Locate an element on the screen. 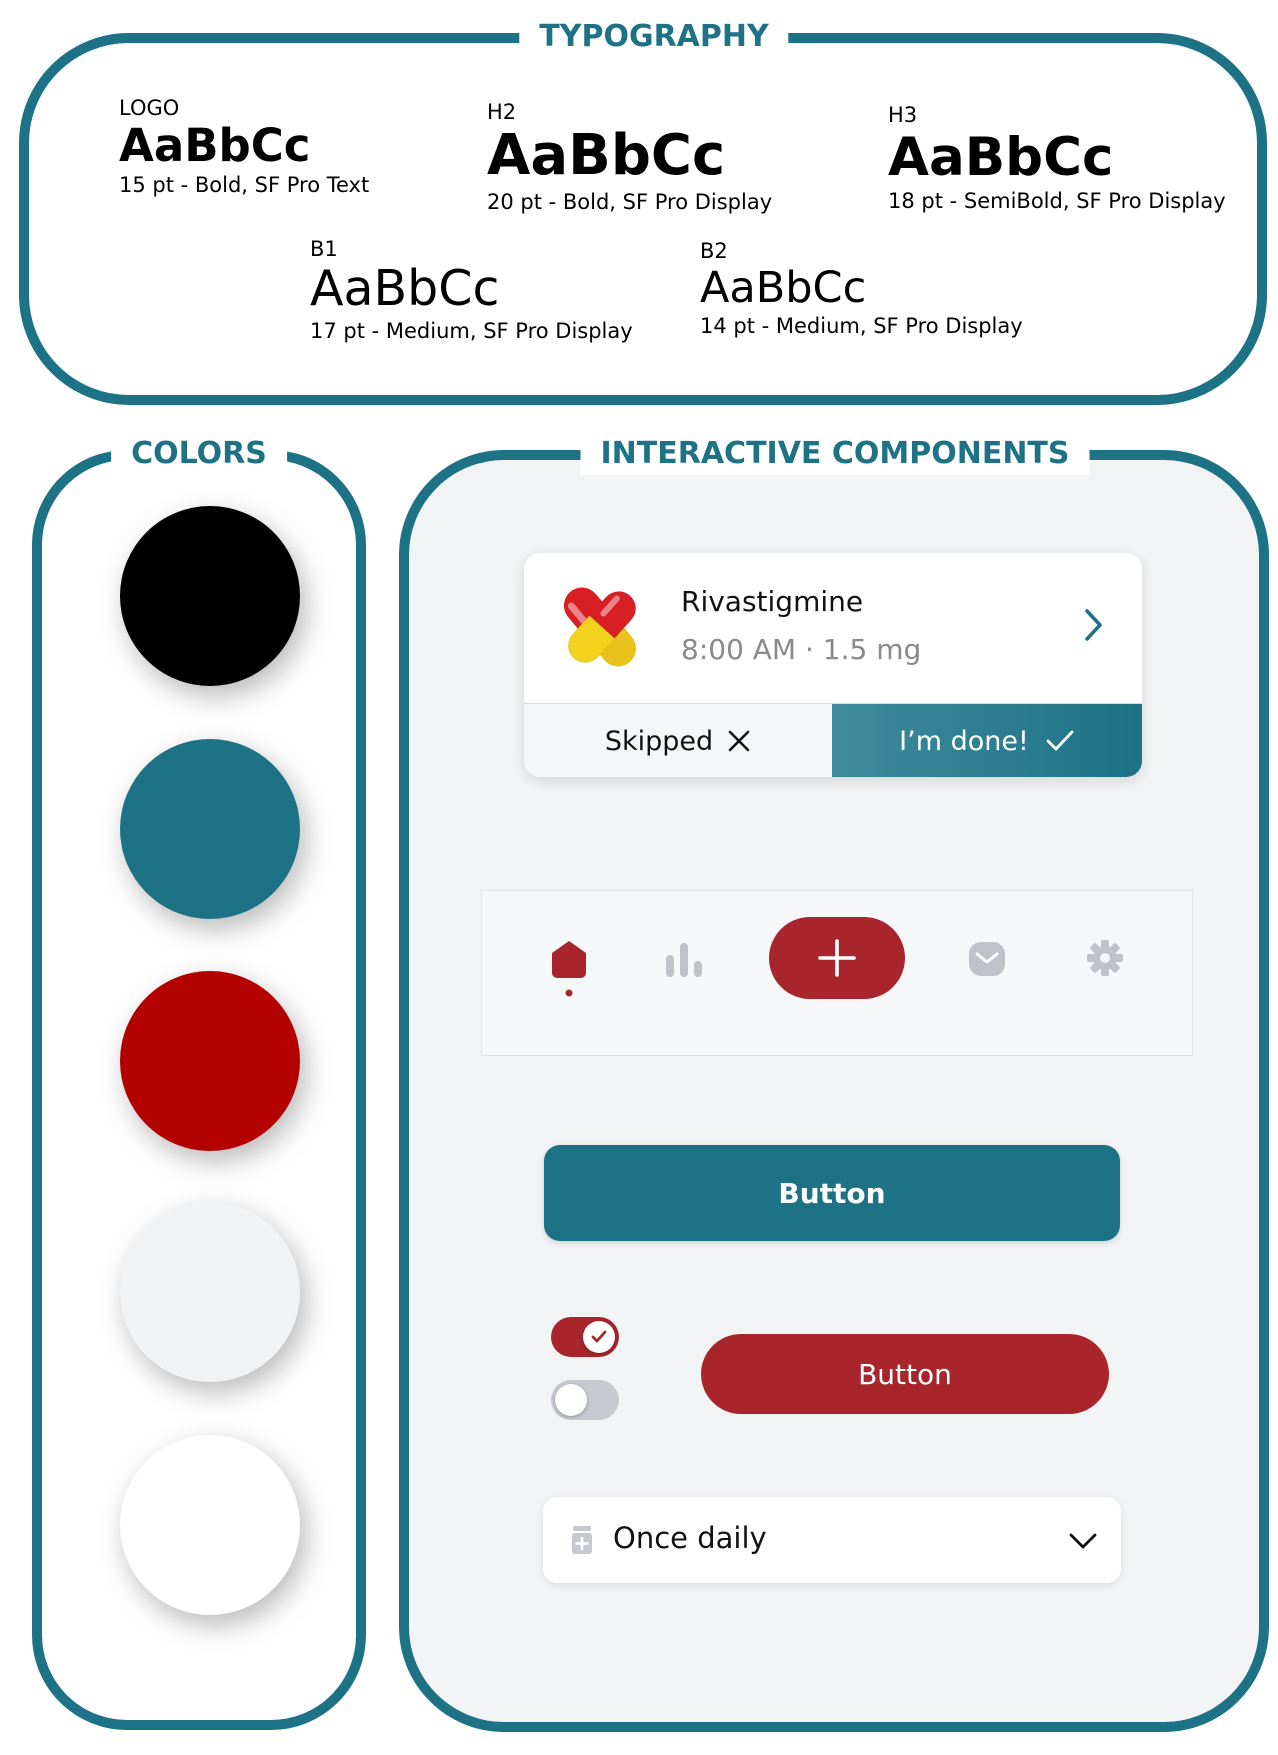 Image resolution: width=1278 pixels, height=1755 pixels. pill-bottle-icon is located at coordinates (582, 1540).